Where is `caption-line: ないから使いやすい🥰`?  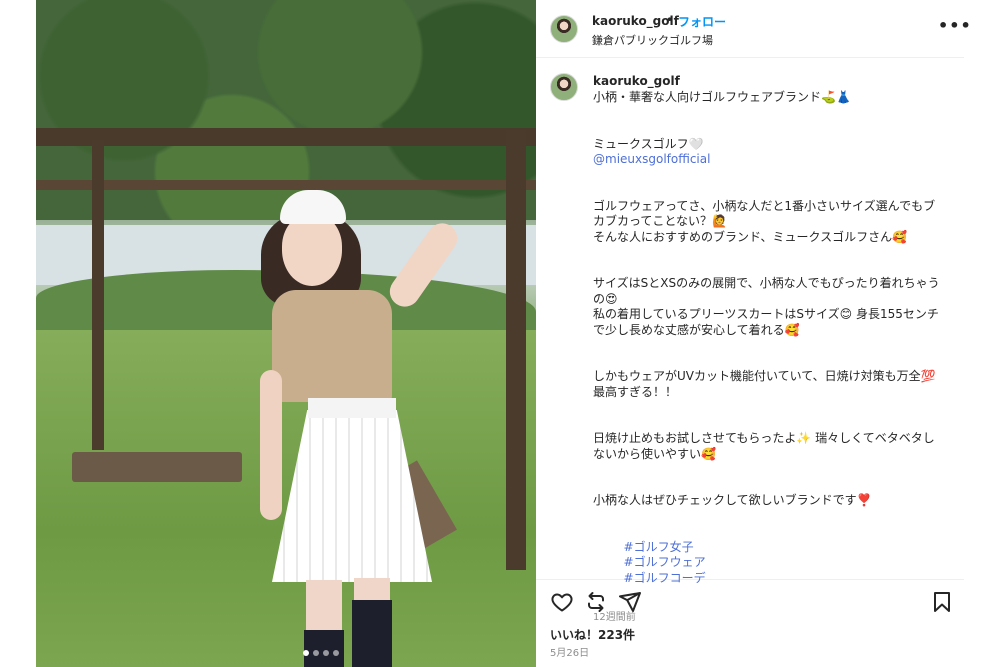
caption-line: ないから使いやすい🥰 is located at coordinates (654, 453).